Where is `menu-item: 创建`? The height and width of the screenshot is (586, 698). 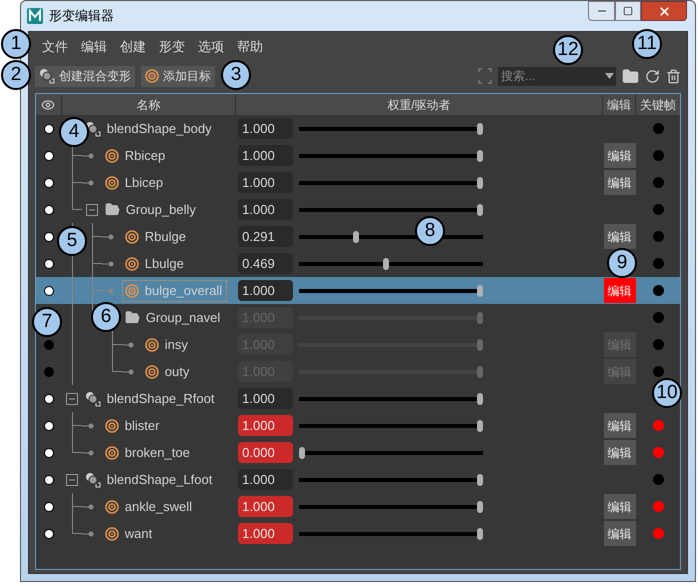 menu-item: 创建 is located at coordinates (133, 47).